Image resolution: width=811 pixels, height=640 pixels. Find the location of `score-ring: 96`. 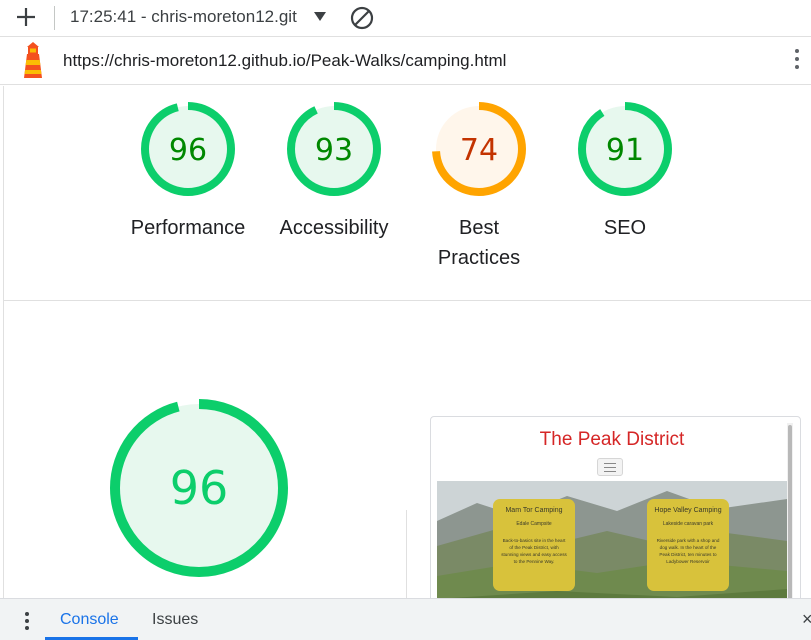

score-ring: 96 is located at coordinates (188, 149).